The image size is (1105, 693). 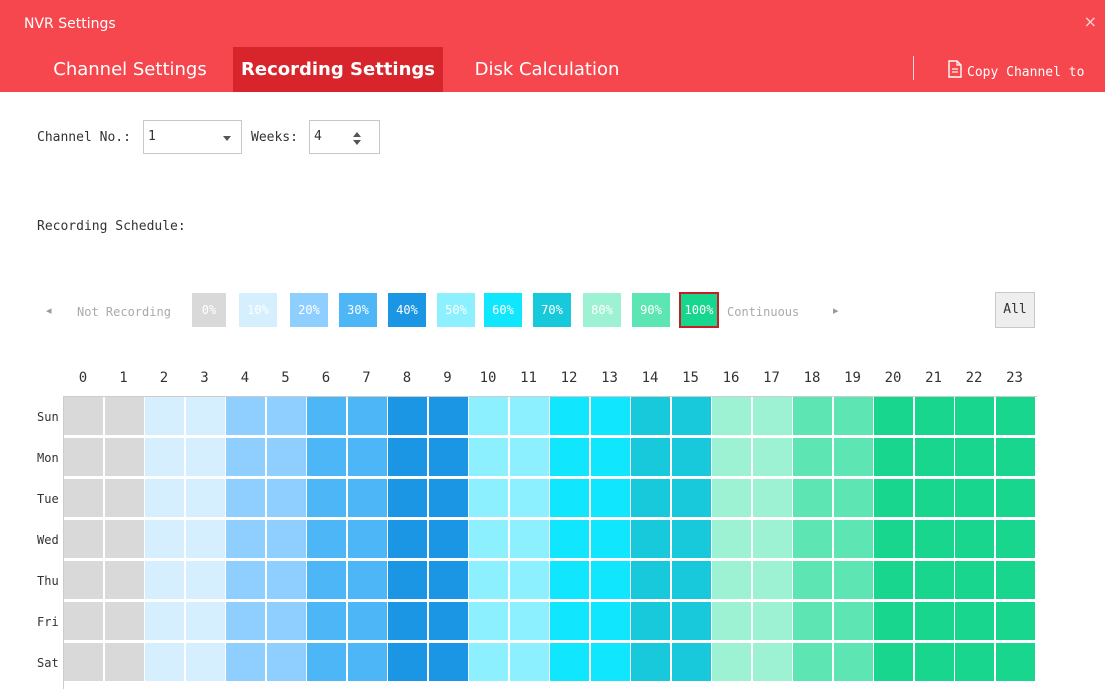 What do you see at coordinates (338, 69) in the screenshot?
I see `tab-recording-settings: Recording Settings` at bounding box center [338, 69].